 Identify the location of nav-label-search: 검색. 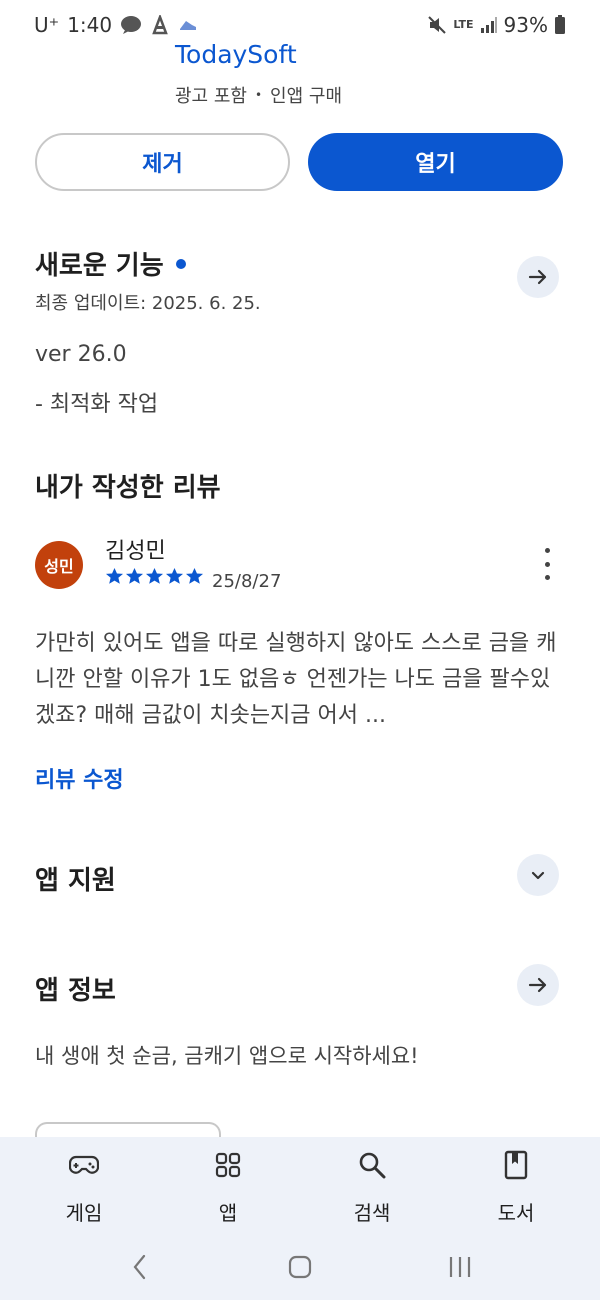
(372, 1213).